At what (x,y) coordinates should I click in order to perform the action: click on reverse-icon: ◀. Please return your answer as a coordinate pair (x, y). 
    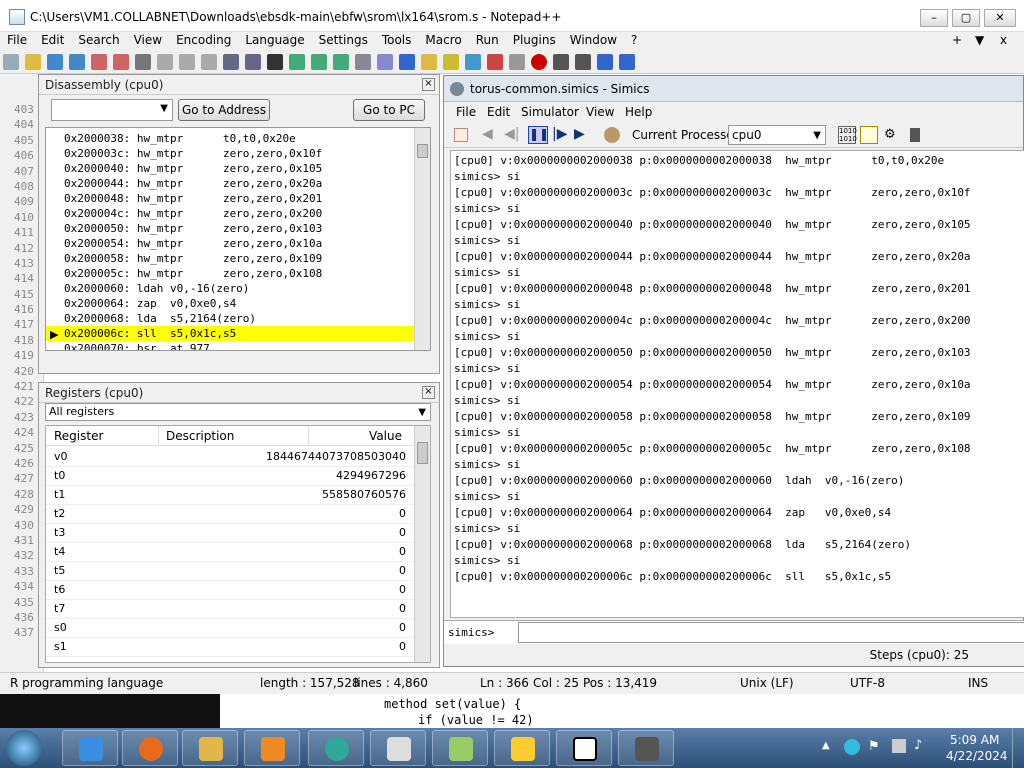
    Looking at the image, I should click on (487, 134).